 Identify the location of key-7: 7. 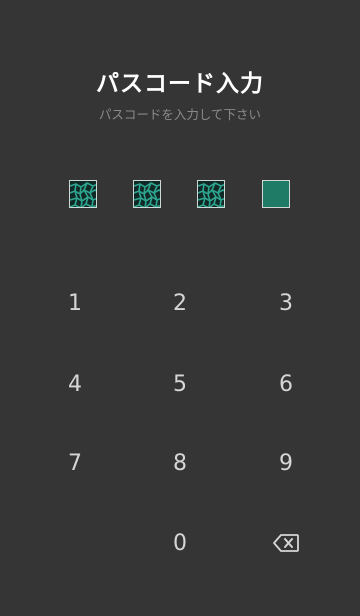
(75, 463).